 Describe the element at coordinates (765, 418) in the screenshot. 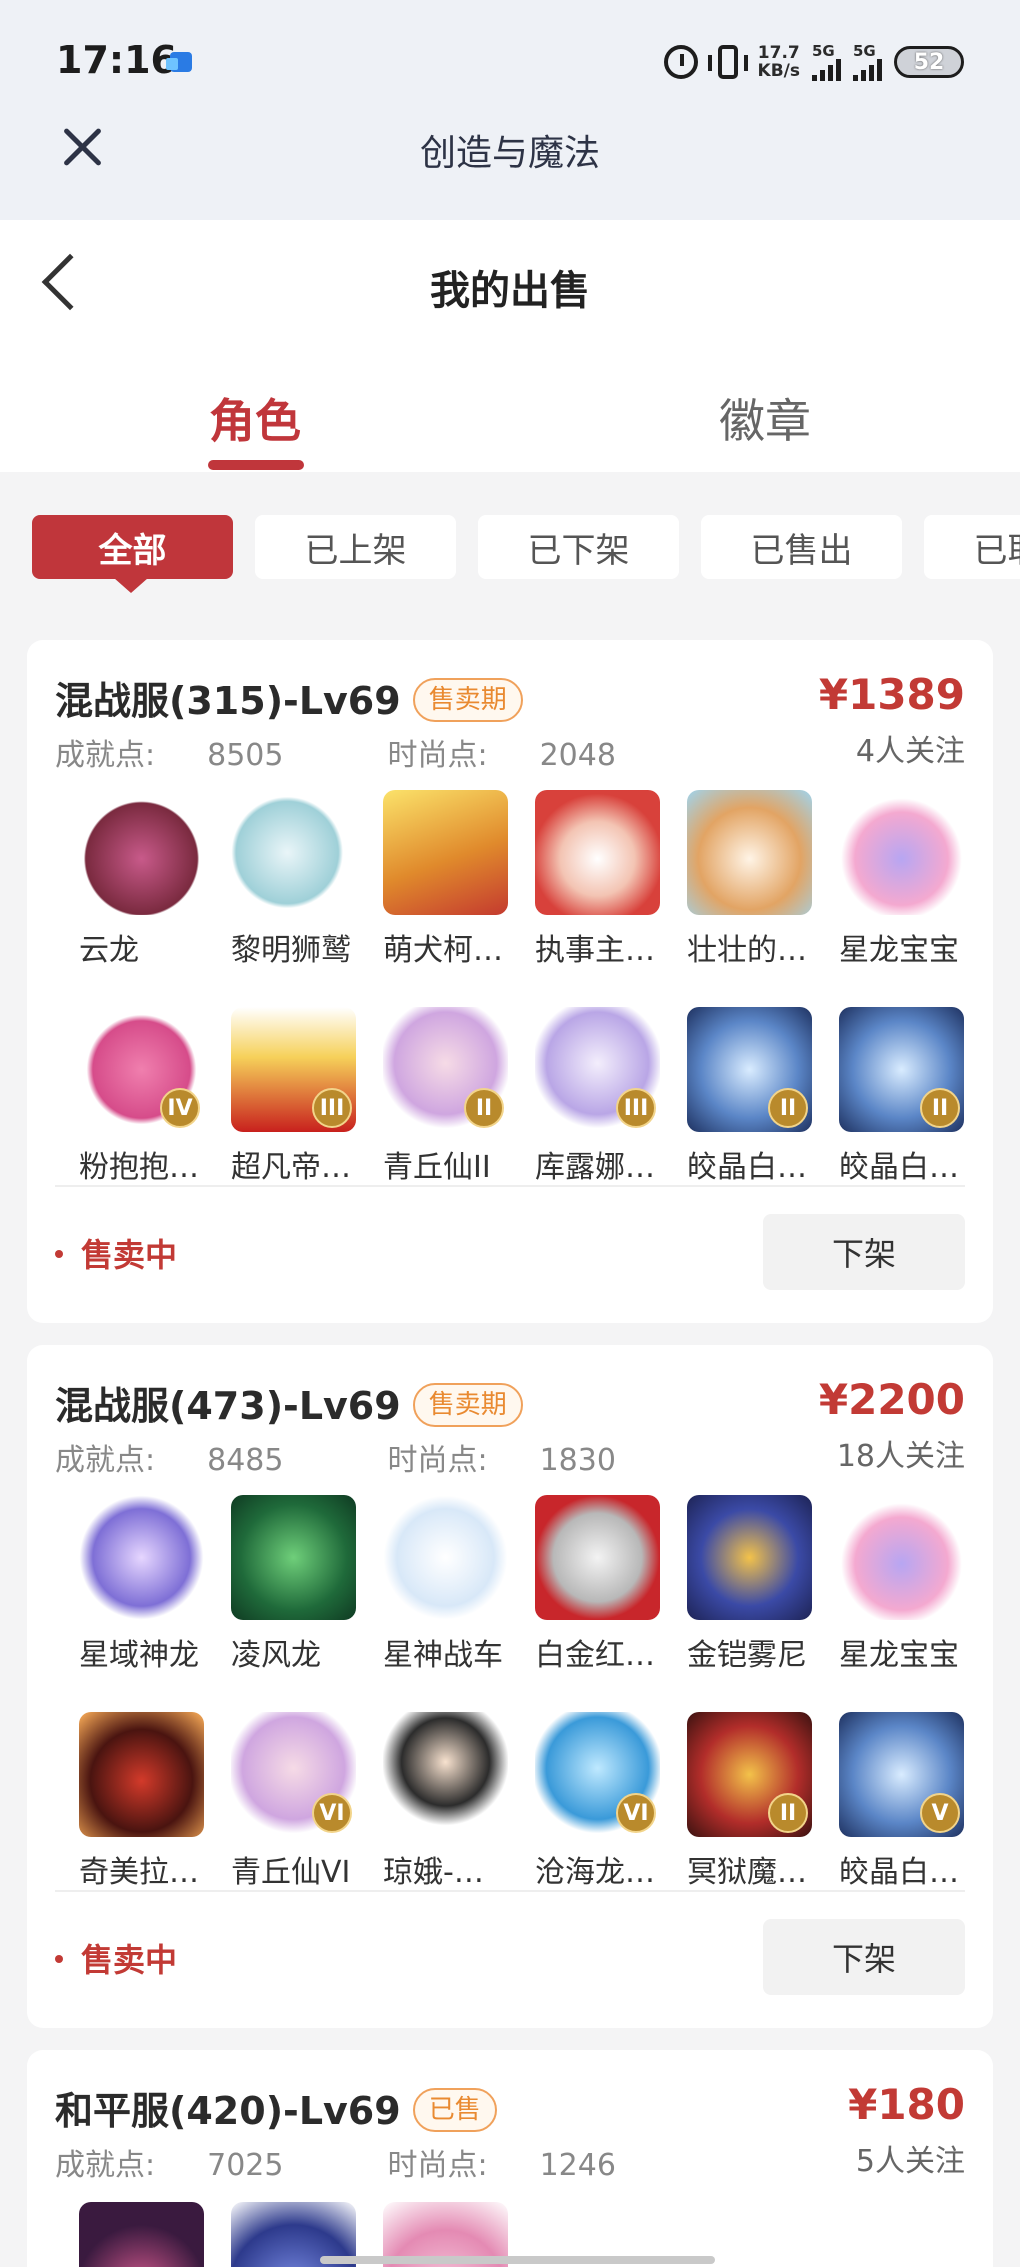

I see `tab-badges: 徽章` at that location.